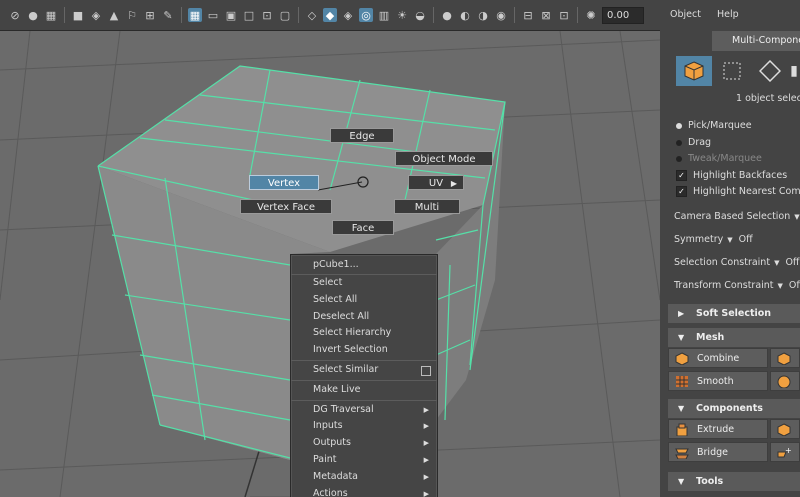  What do you see at coordinates (785, 452) in the screenshot?
I see `add-divisions-button: +` at bounding box center [785, 452].